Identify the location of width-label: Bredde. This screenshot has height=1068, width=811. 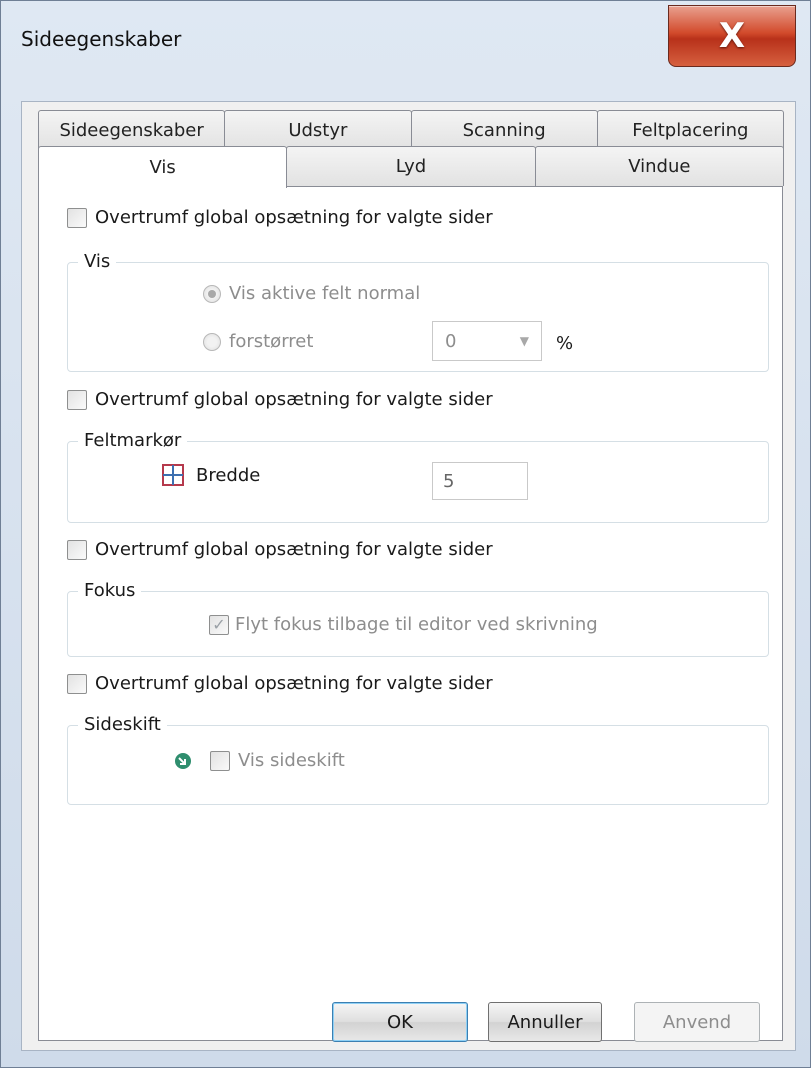
(228, 475).